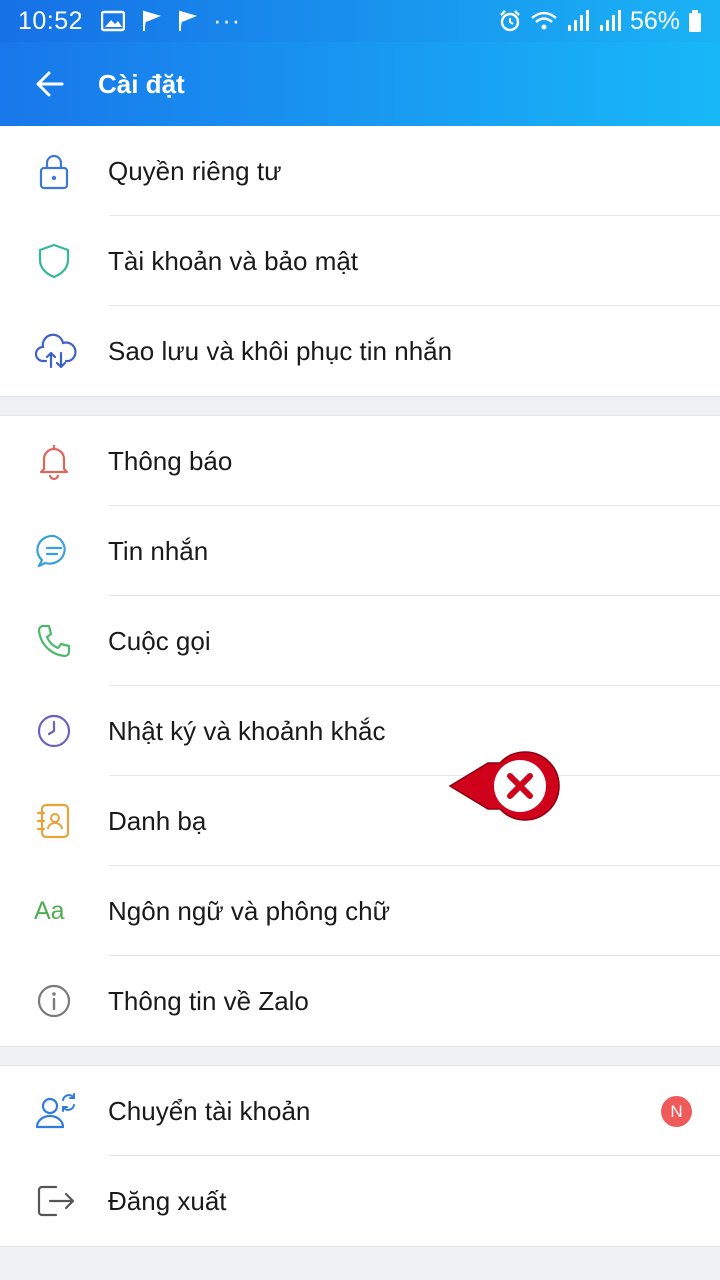 The width and height of the screenshot is (720, 1280). What do you see at coordinates (280, 350) in the screenshot?
I see `settings-item-label: Sao lưu và khôi phục tin nhắn` at bounding box center [280, 350].